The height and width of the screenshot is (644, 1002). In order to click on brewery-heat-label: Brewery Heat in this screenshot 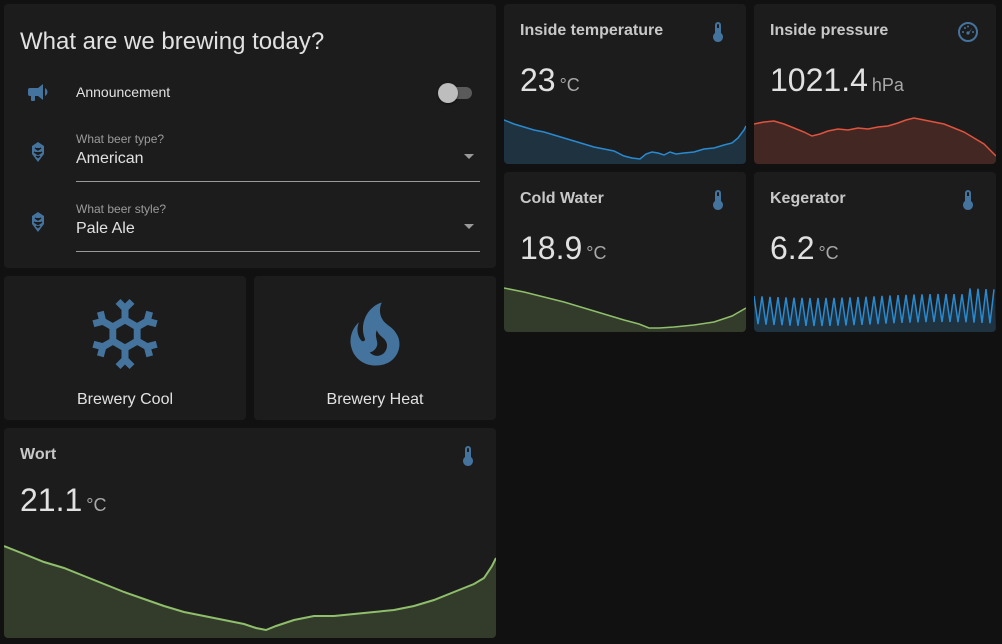, I will do `click(375, 399)`.